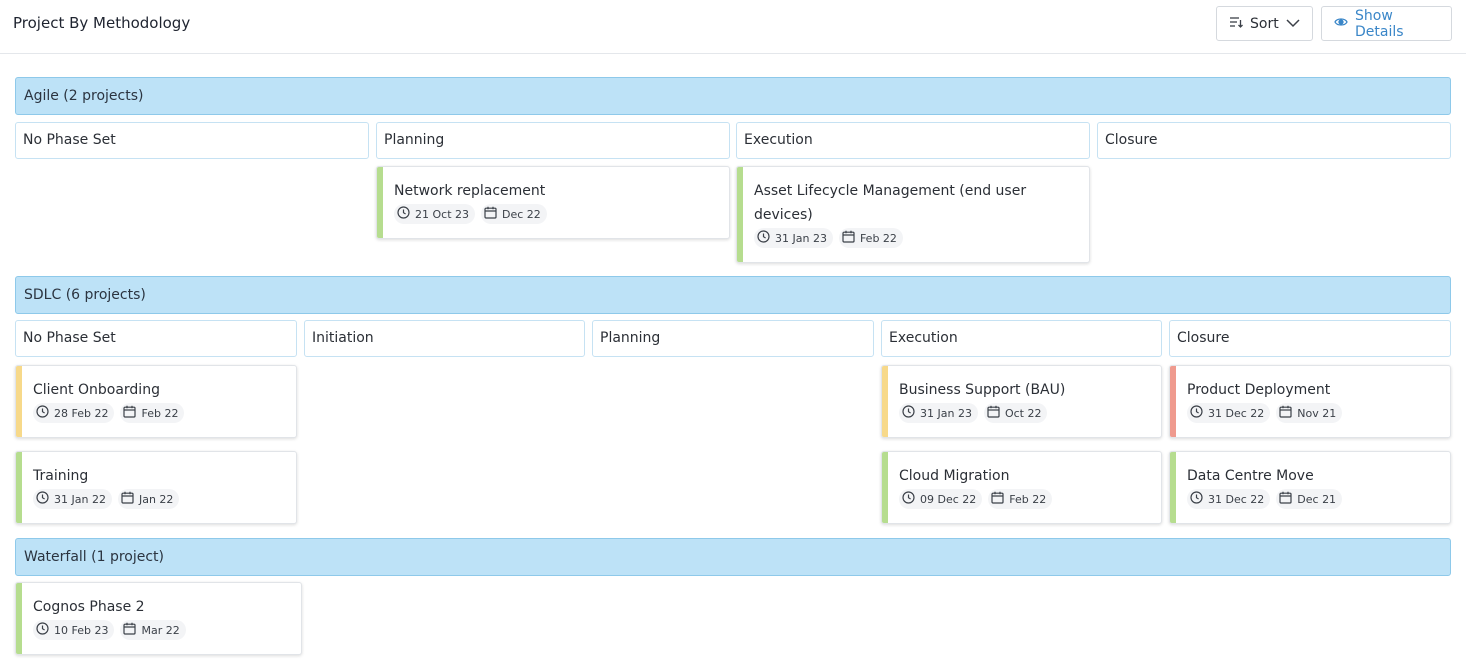 This screenshot has width=1466, height=660. I want to click on start-period-chip: Oct 22, so click(1015, 413).